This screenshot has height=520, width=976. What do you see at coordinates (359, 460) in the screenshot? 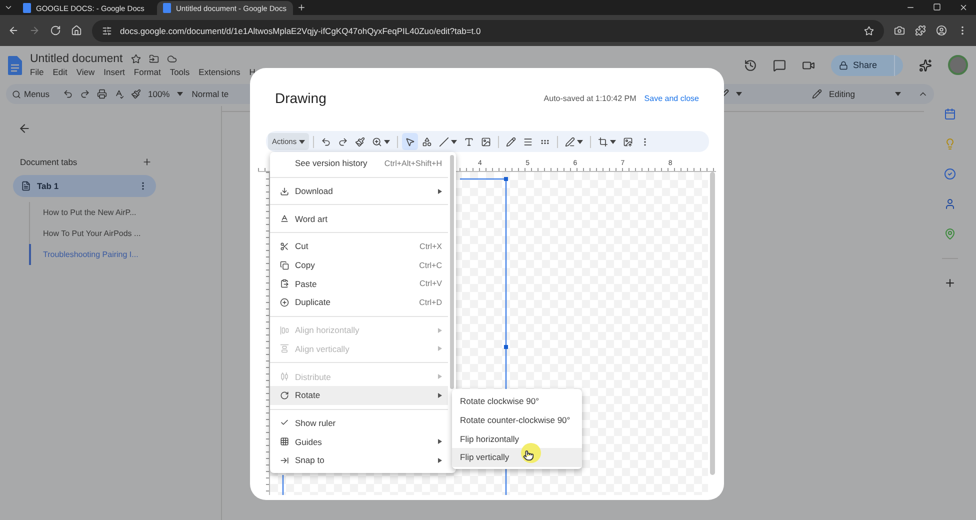
I see `menu-item: Snap to` at bounding box center [359, 460].